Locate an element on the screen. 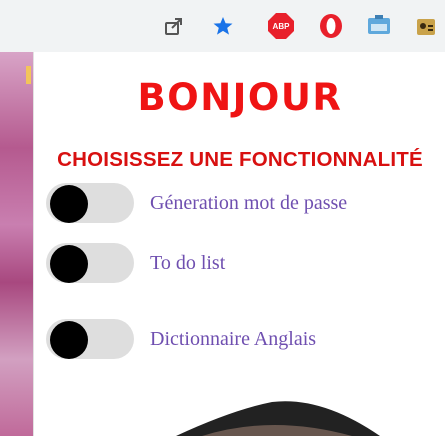  feature-english-dictionary: Dictionnaire Anglais is located at coordinates (241, 340).